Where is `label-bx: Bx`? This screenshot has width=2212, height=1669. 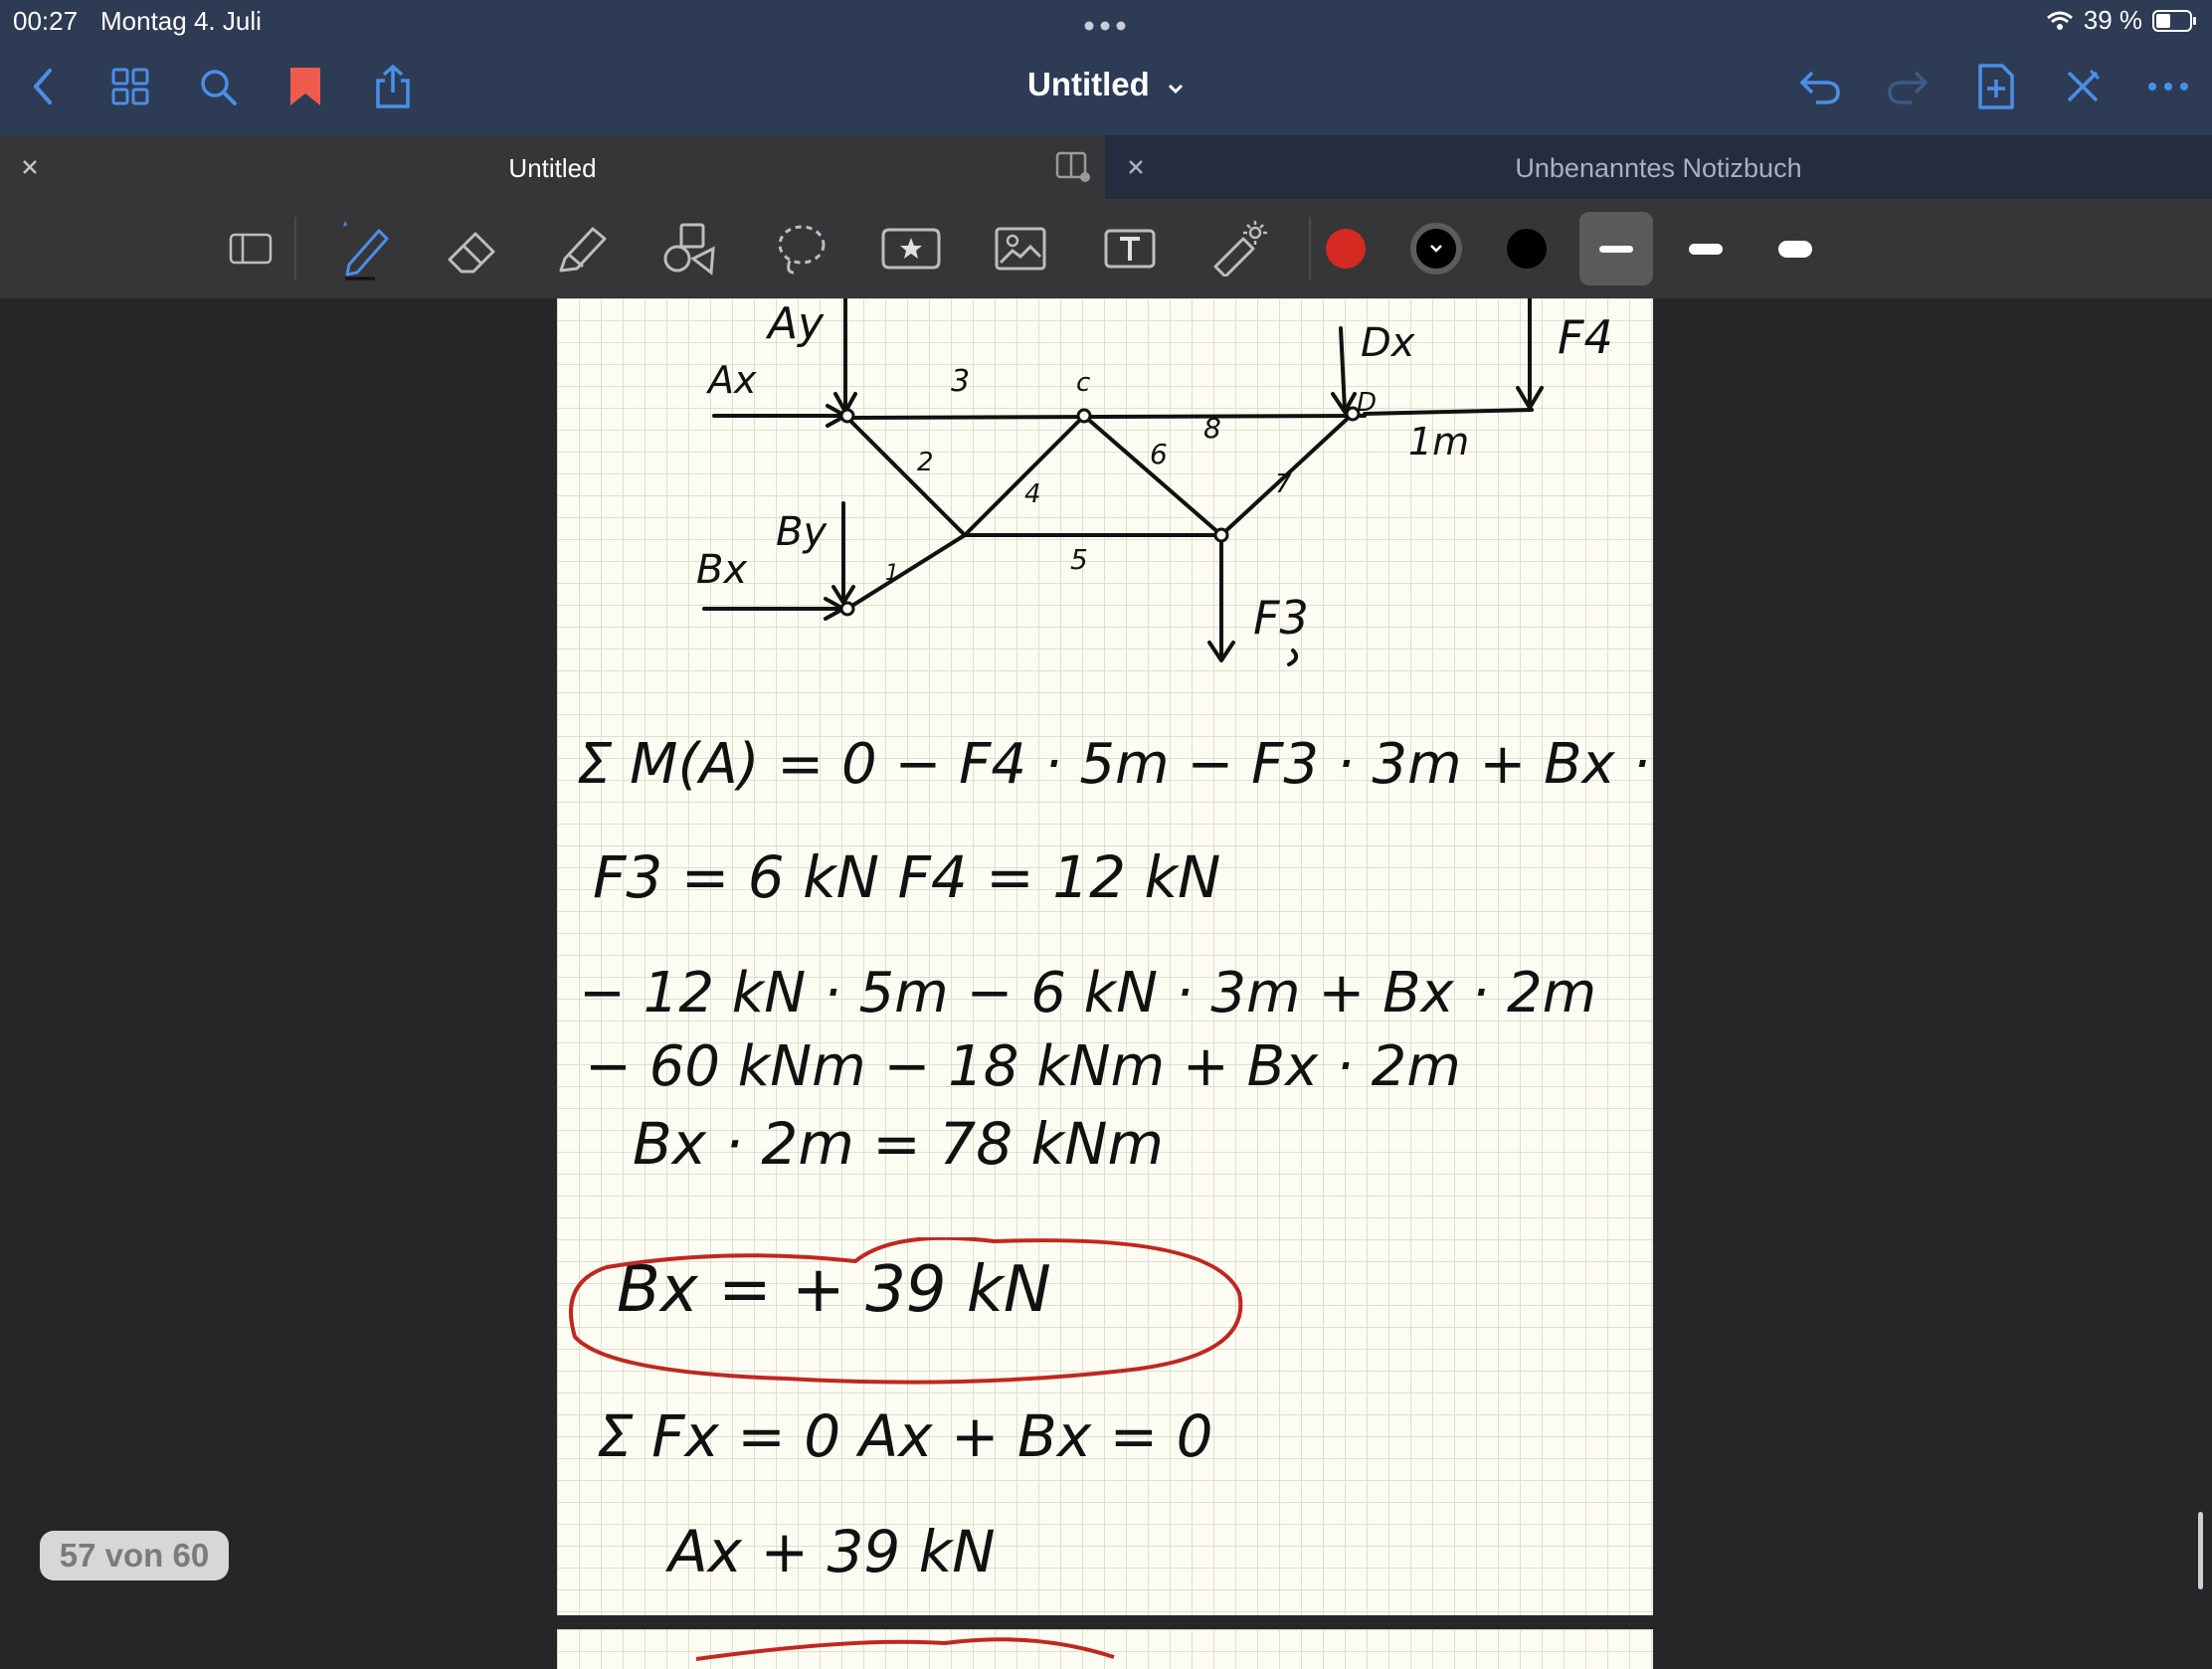 label-bx: Bx is located at coordinates (722, 570).